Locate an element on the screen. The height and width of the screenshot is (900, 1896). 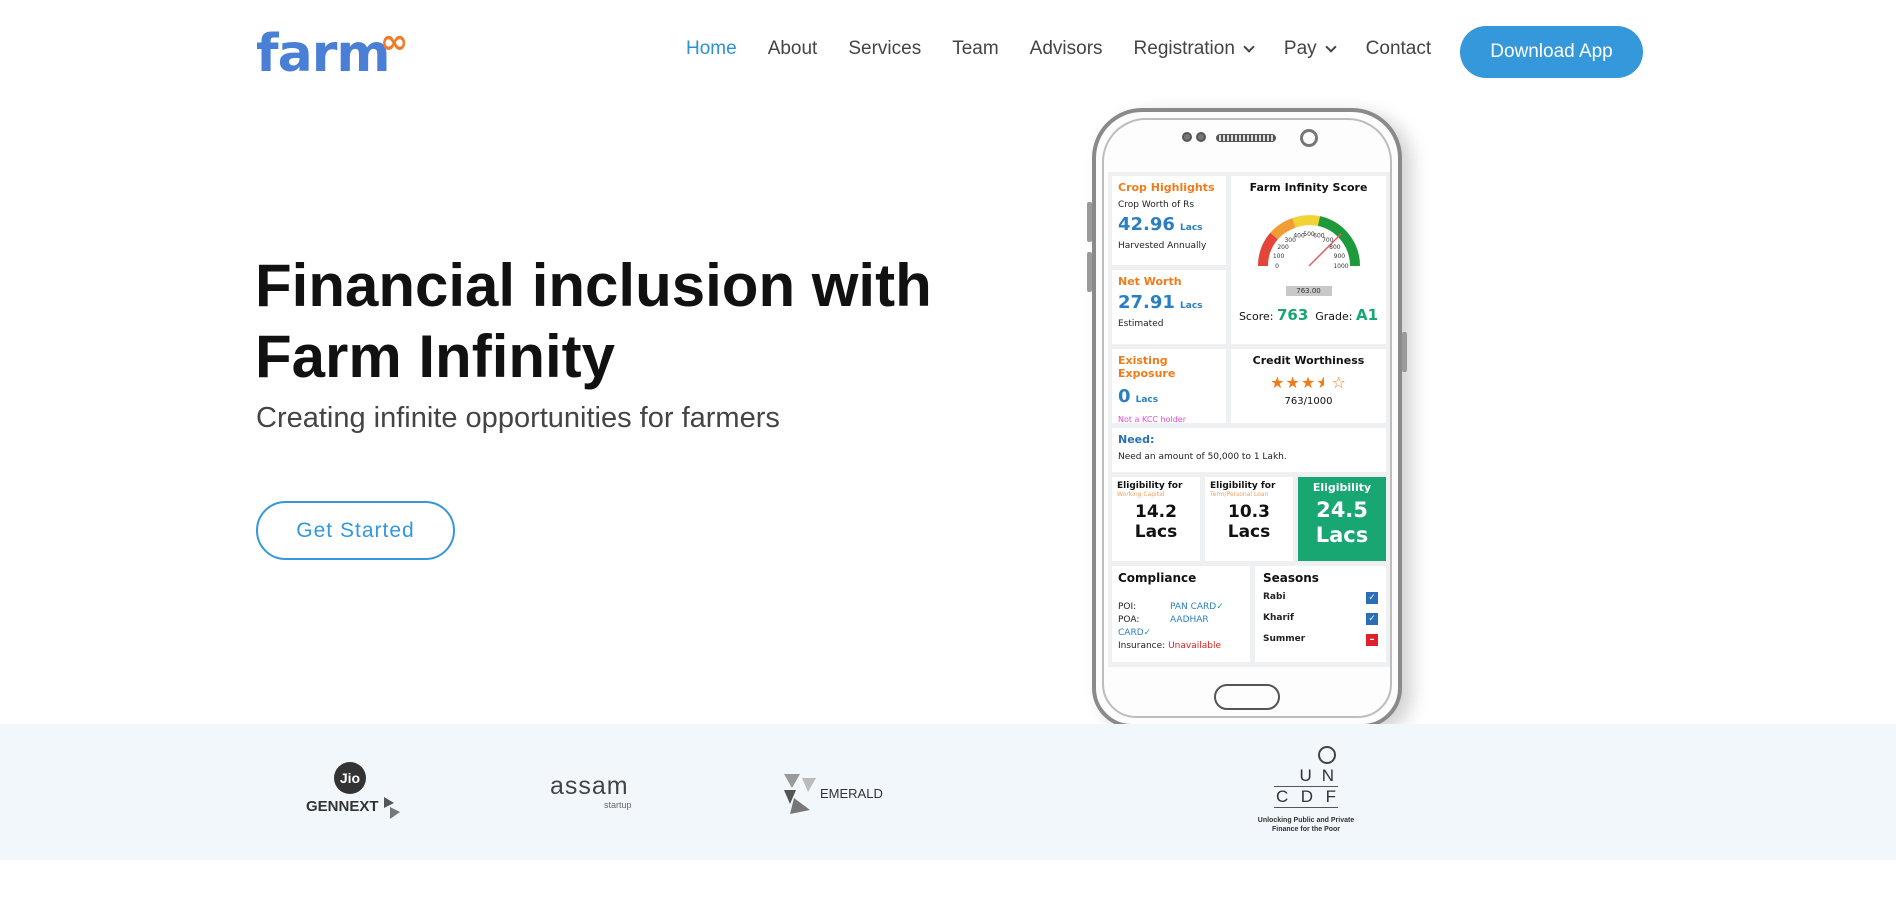
seasons-title: Seasons is located at coordinates (1291, 578).